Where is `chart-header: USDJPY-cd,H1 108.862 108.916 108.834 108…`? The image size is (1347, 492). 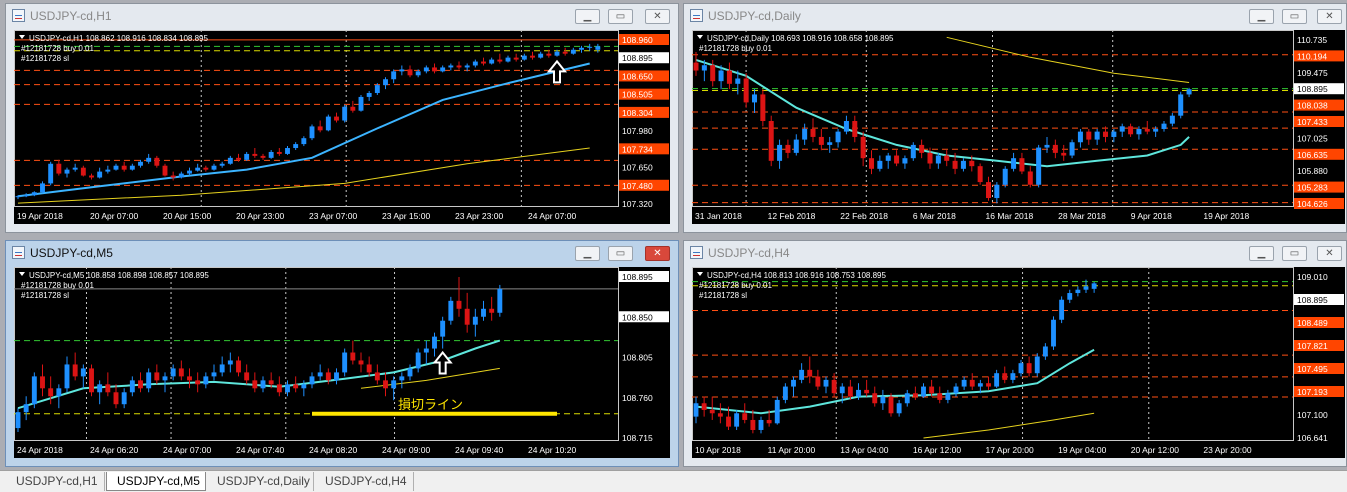 chart-header: USDJPY-cd,H1 108.862 108.916 108.834 108… is located at coordinates (119, 38).